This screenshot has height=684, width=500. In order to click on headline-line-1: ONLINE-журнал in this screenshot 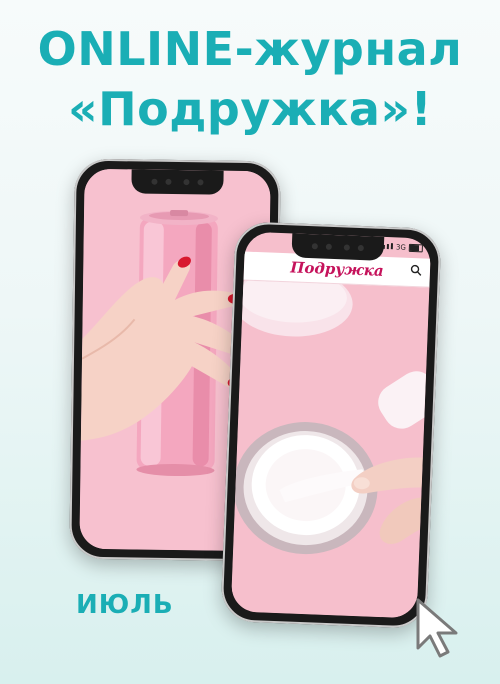, I will do `click(250, 49)`.